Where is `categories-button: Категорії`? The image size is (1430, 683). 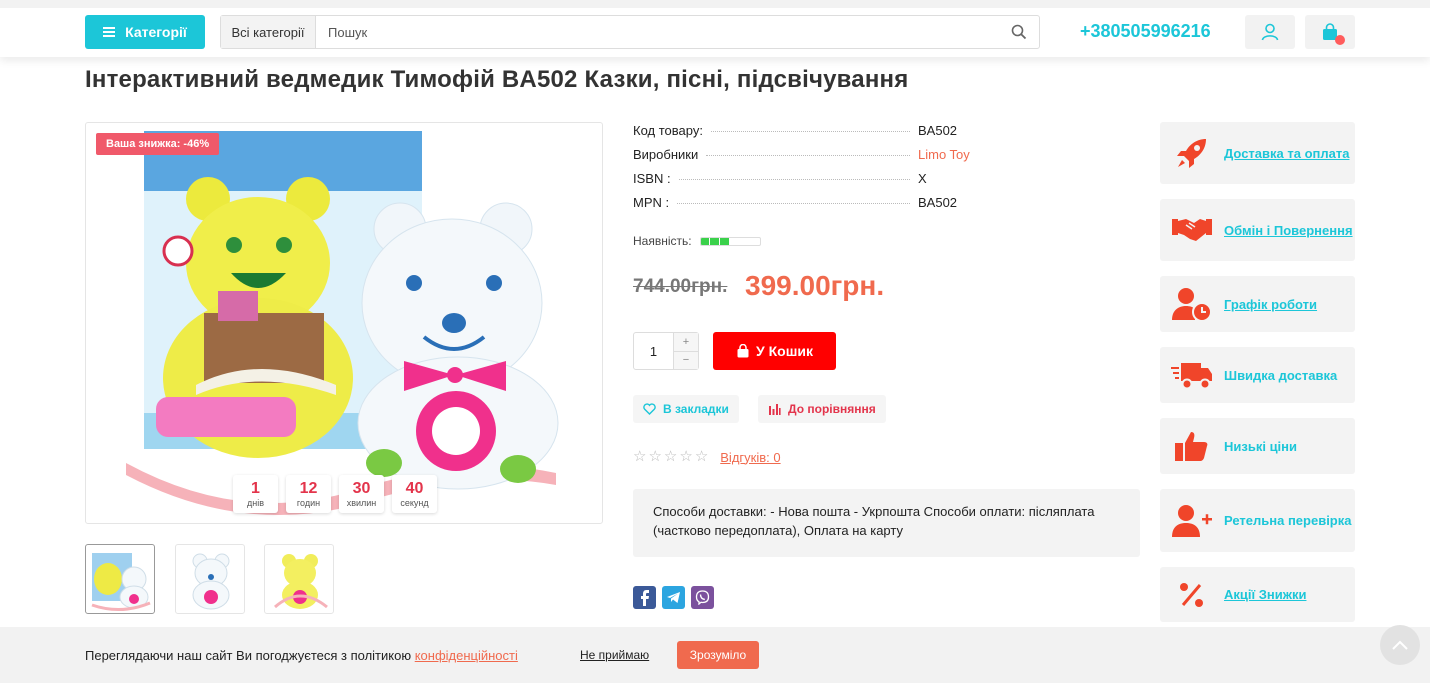 categories-button: Категорії is located at coordinates (145, 32).